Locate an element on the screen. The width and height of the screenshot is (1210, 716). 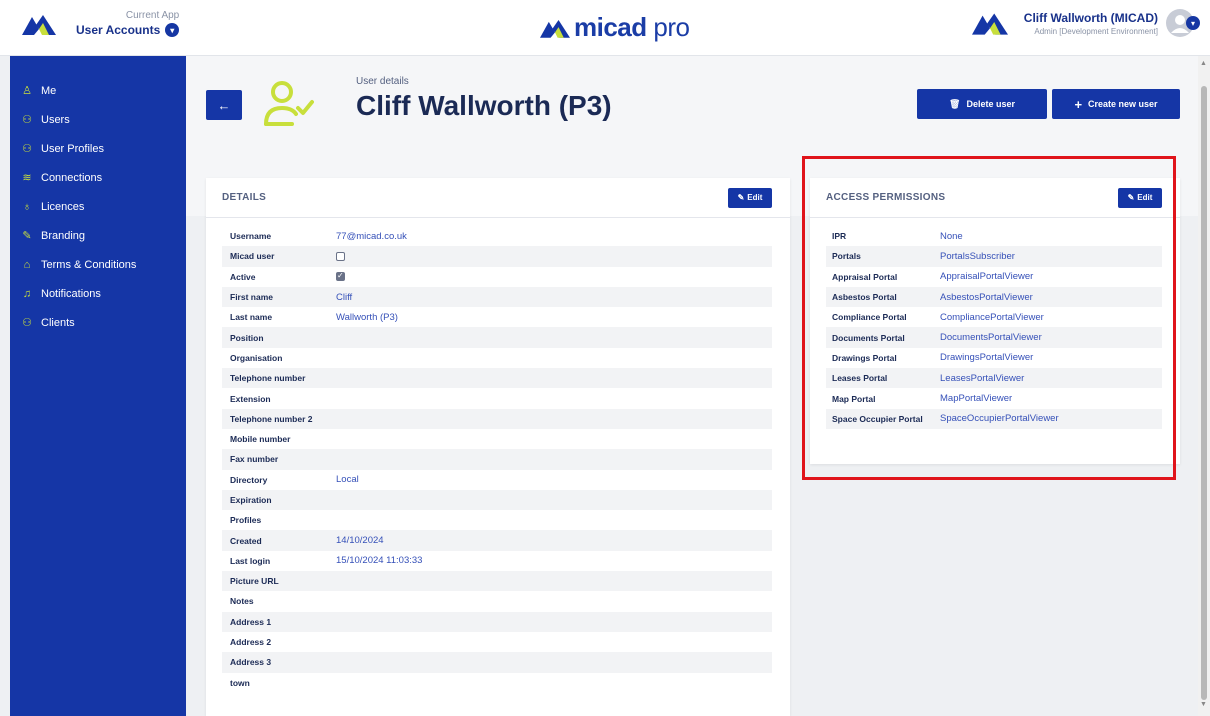
table-row: Drawings Portal DrawingsPortalViewer is located at coordinates (933, 358).